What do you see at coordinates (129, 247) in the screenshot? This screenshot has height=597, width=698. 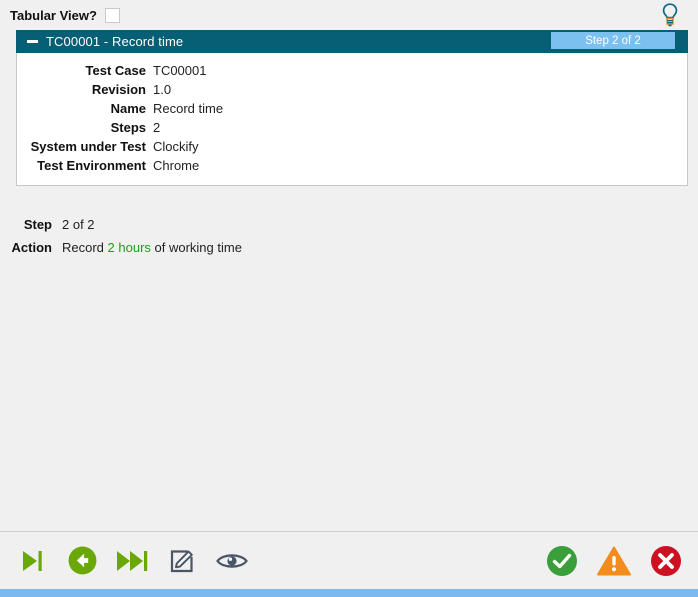 I see `action-parameter: 2 hours` at bounding box center [129, 247].